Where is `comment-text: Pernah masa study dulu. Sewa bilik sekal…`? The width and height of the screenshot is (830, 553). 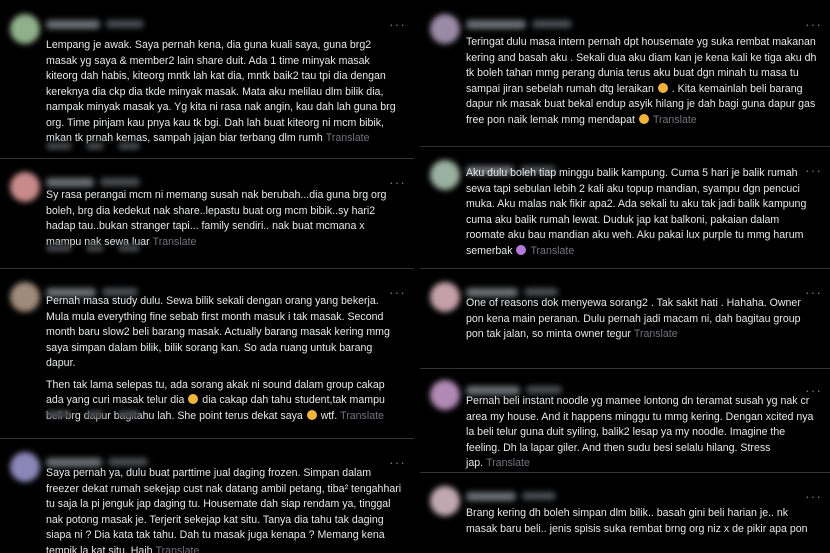
comment-text: Pernah masa study dulu. Sewa bilik sekal… is located at coordinates (218, 358).